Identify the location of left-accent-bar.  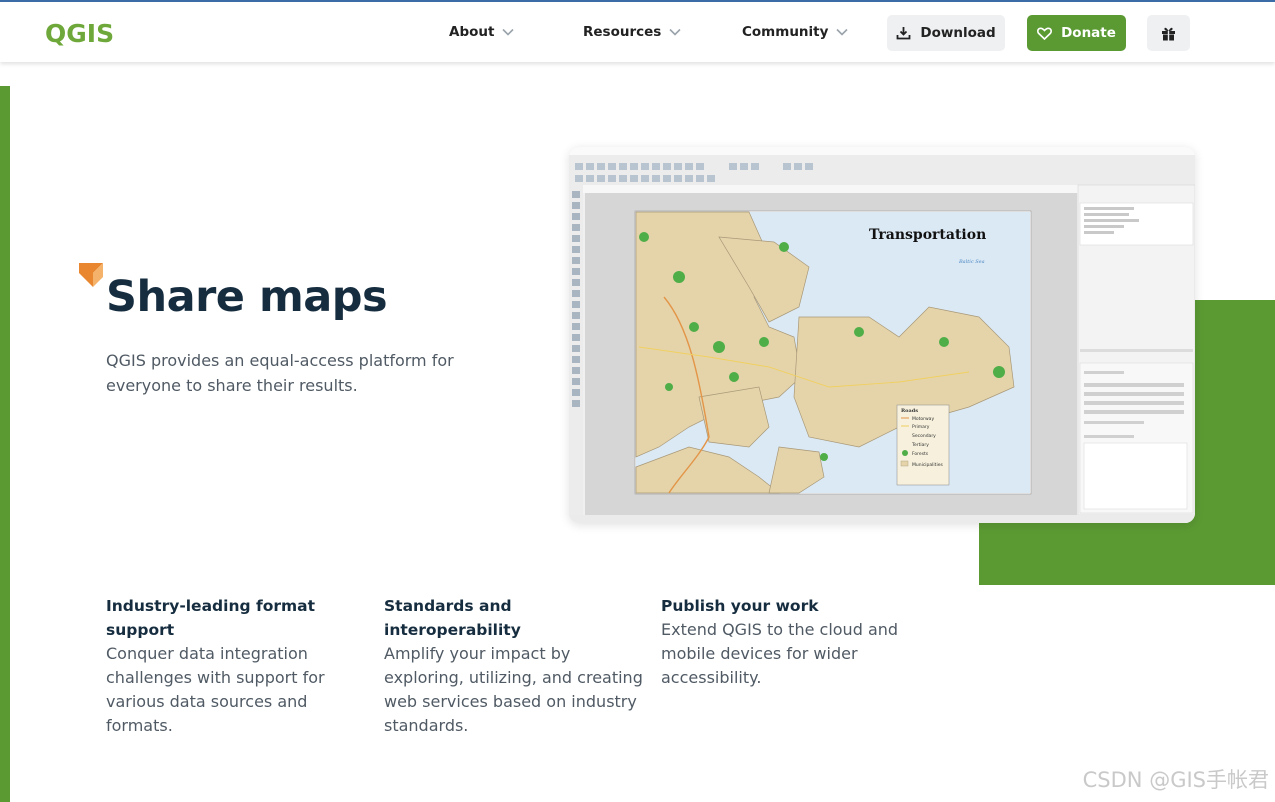
(5, 444).